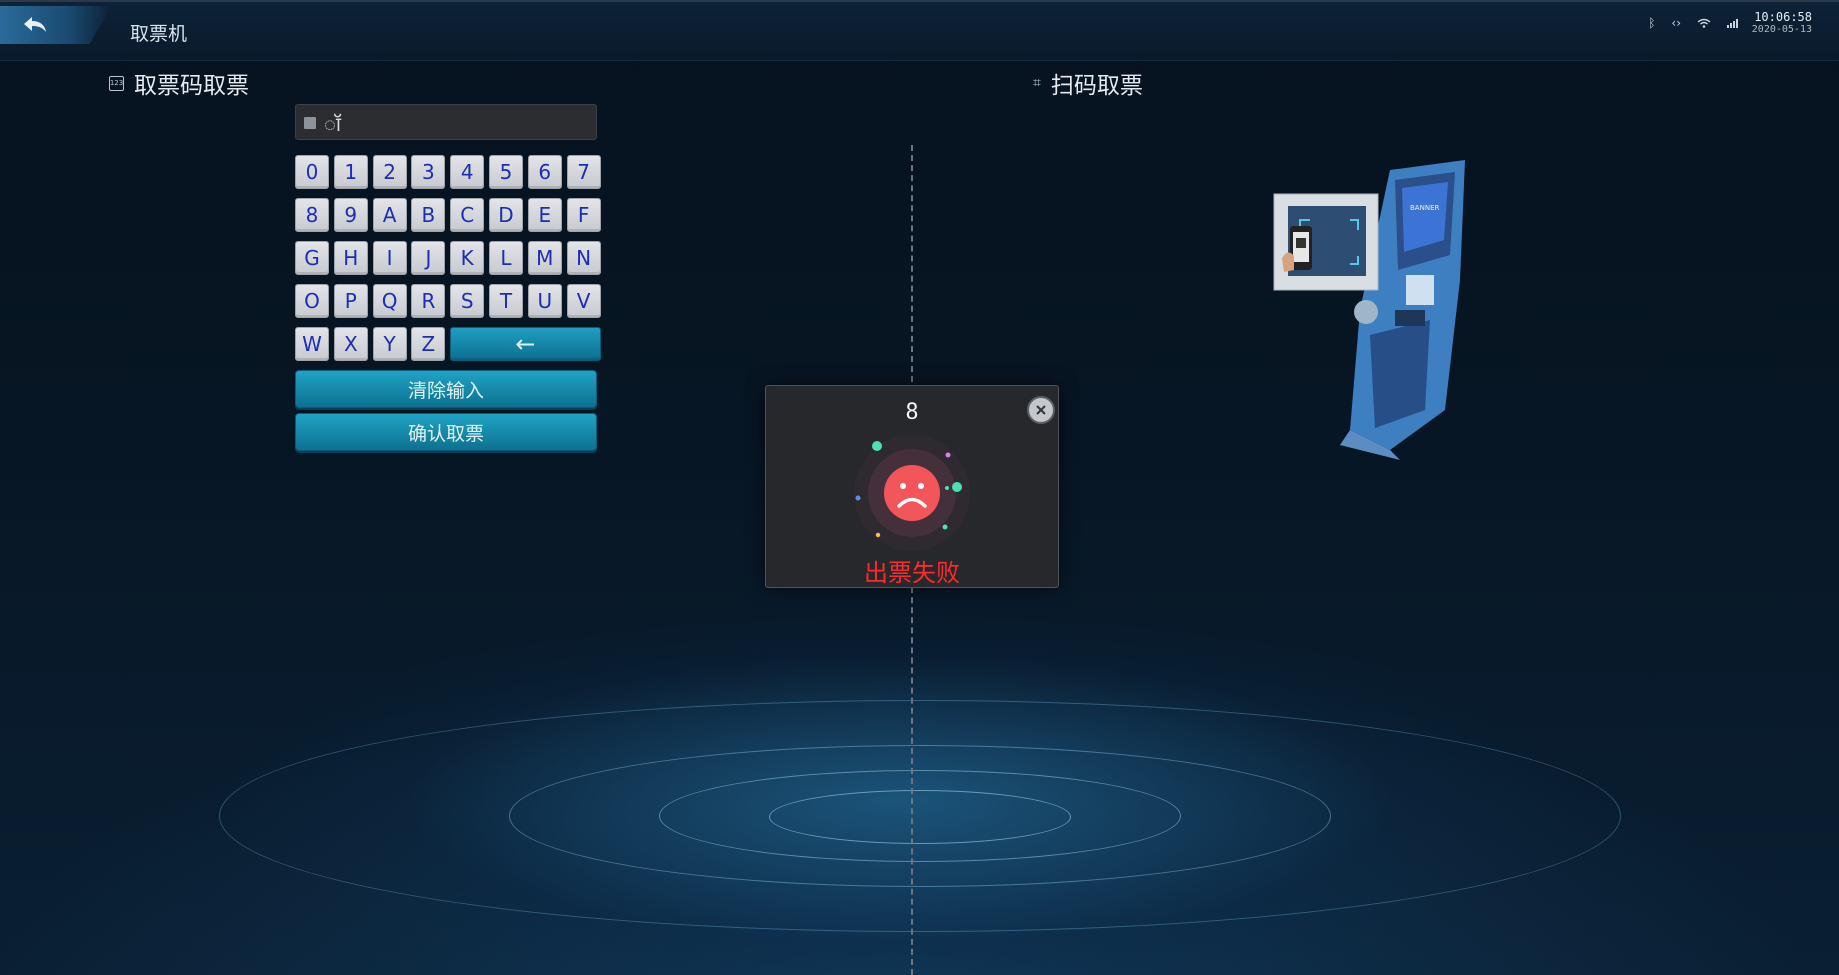 This screenshot has height=975, width=1839. I want to click on key-v: V, so click(583, 301).